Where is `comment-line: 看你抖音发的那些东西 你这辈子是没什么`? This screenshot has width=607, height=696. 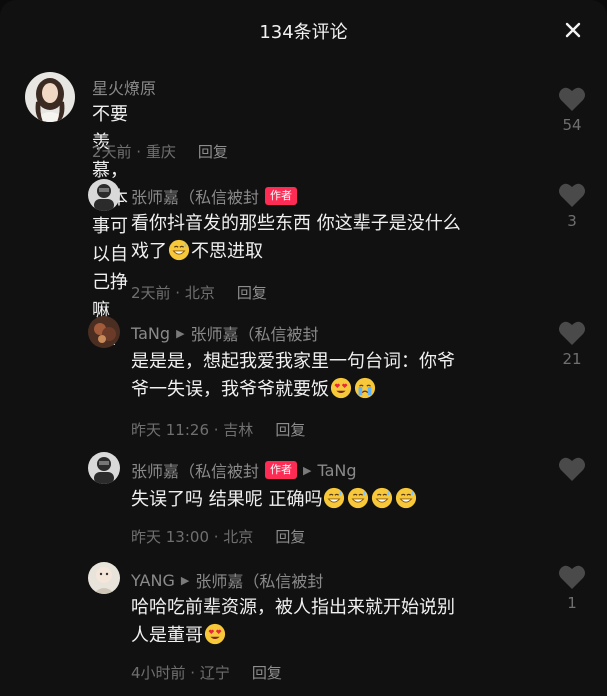
comment-line: 看你抖音发的那些东西 你这辈子是没什么 is located at coordinates (296, 223).